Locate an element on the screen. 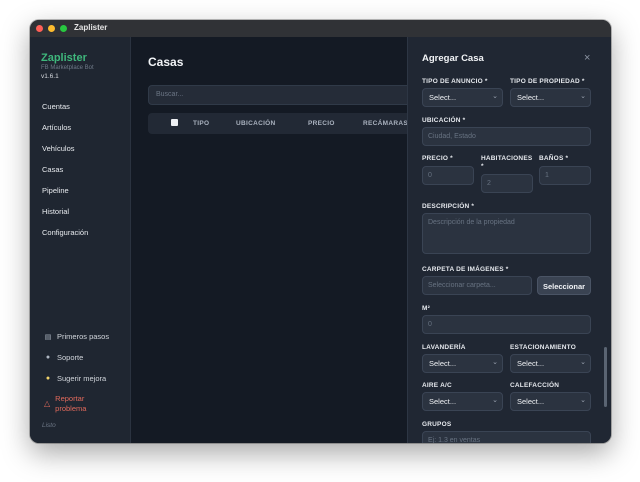 Image resolution: width=640 pixels, height=482 pixels. table-header: TIPO UBICACIÓN PRECIO RECÁMARAS/ is located at coordinates (283, 123).